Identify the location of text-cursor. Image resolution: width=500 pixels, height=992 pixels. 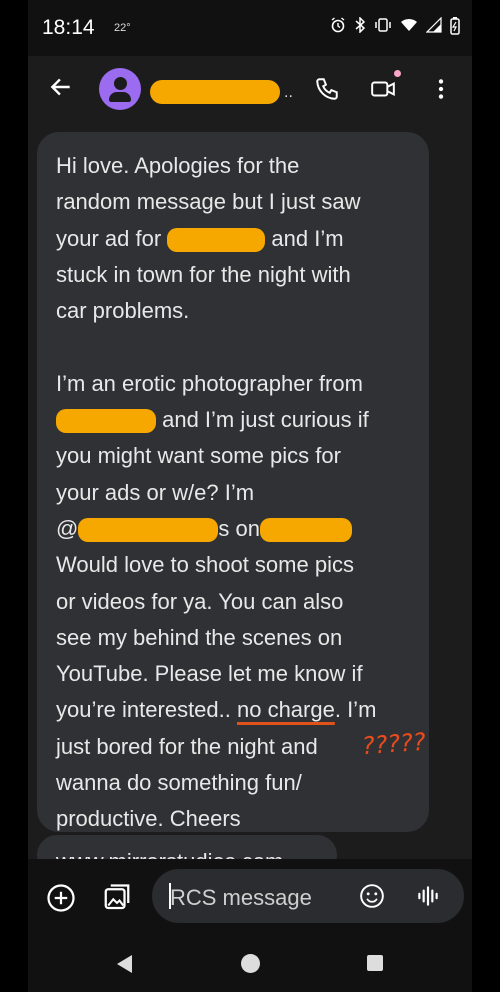
(170, 896).